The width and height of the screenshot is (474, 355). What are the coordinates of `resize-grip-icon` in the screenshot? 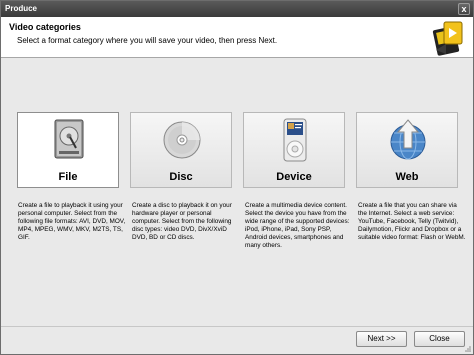 It's located at (467, 348).